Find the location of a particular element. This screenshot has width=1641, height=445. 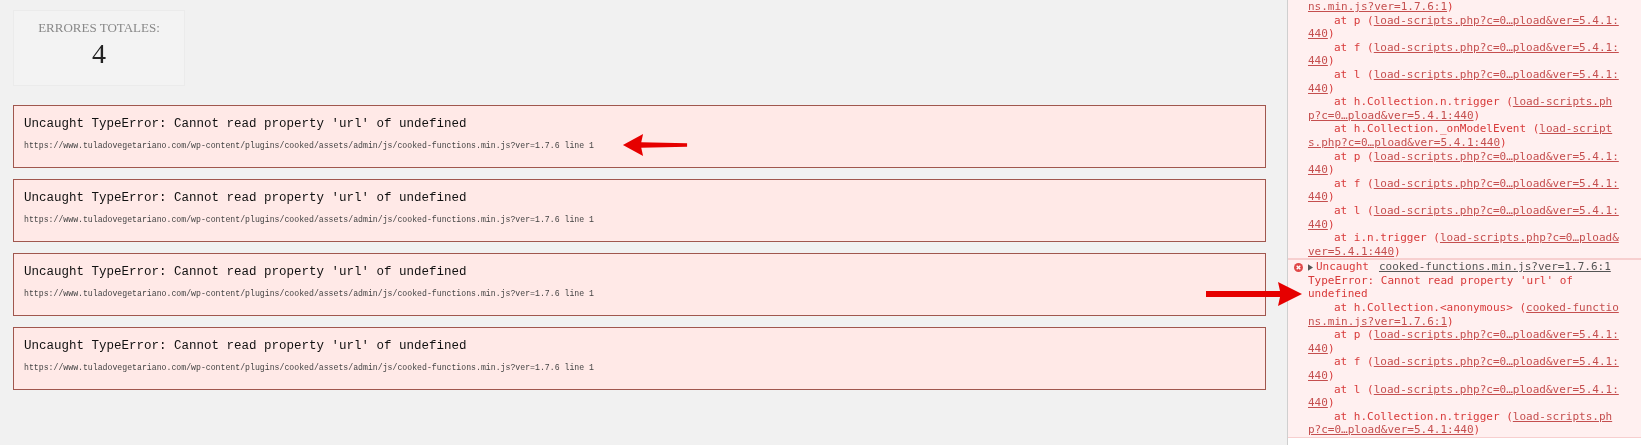

expand-icon is located at coordinates (1310, 267).